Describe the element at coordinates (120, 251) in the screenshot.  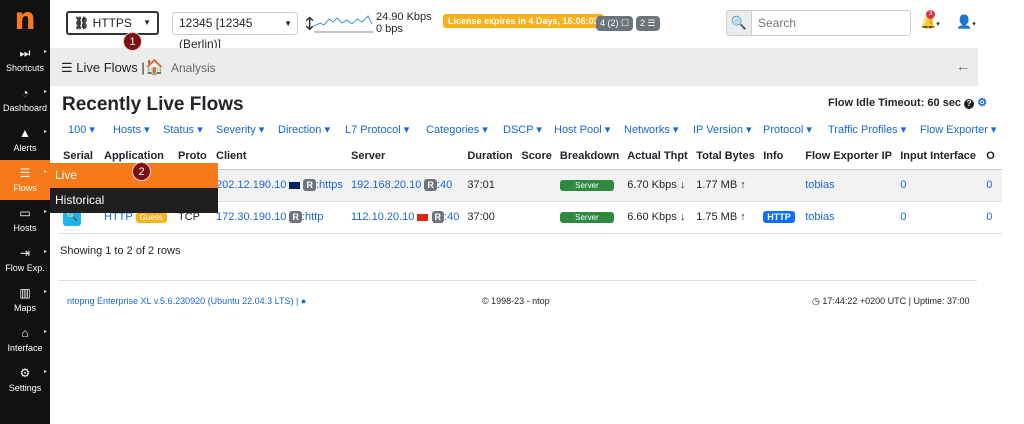
I see `pagination-info: Showing 1 to 2 of 2 rows` at that location.